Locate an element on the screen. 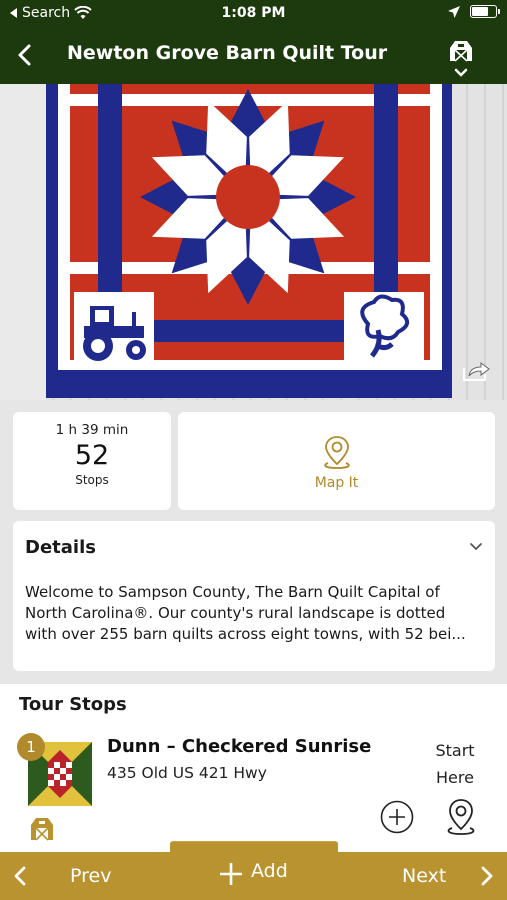 The height and width of the screenshot is (900, 507). clock: 1:08 PM is located at coordinates (253, 13).